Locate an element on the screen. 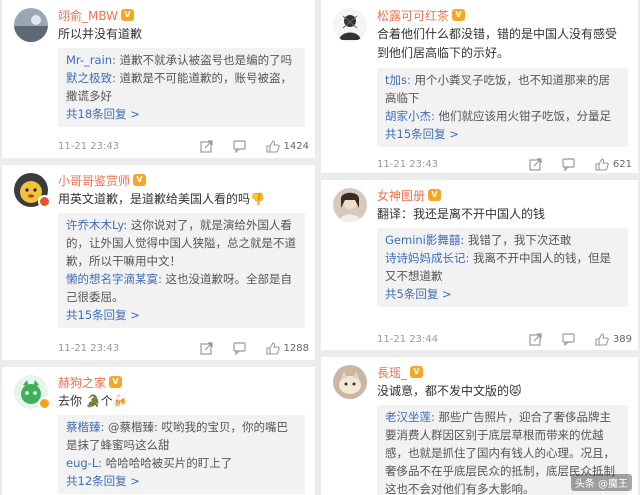 The height and width of the screenshot is (495, 640). like-count: 1288 is located at coordinates (296, 348).